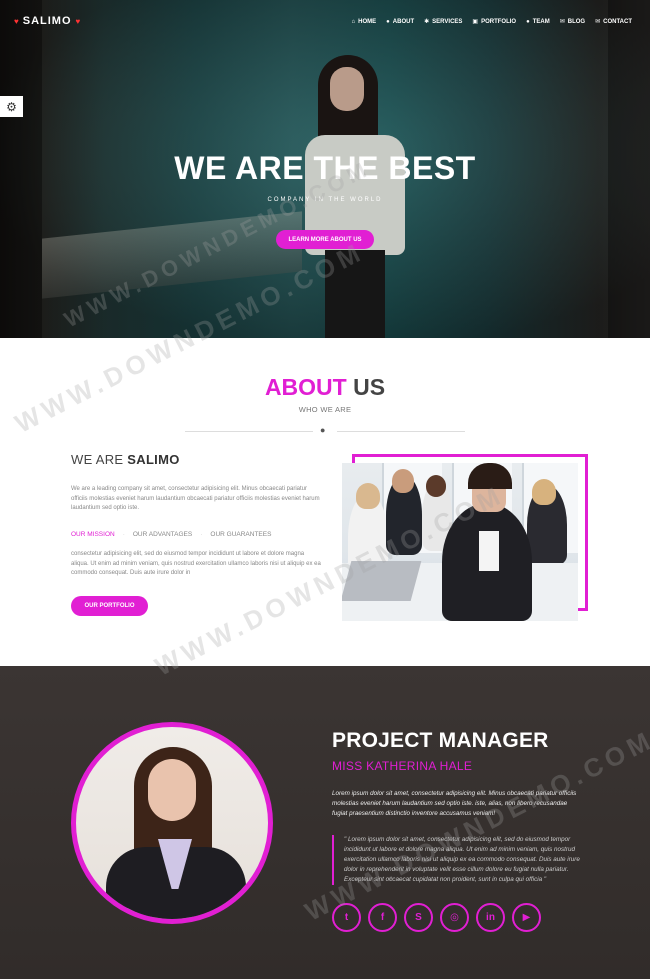 The height and width of the screenshot is (979, 650). What do you see at coordinates (367, 21) in the screenshot?
I see `nav-item-label: HOME` at bounding box center [367, 21].